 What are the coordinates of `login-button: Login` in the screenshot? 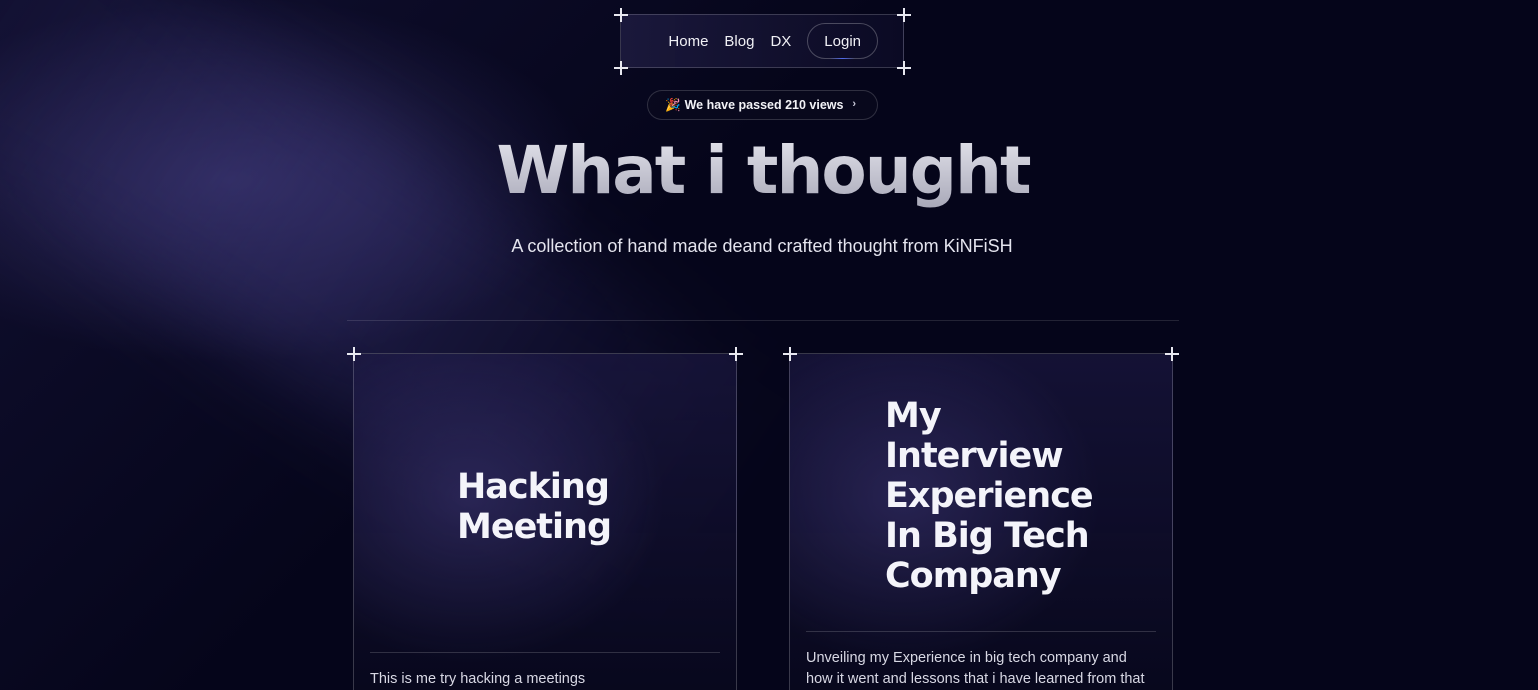 It's located at (842, 41).